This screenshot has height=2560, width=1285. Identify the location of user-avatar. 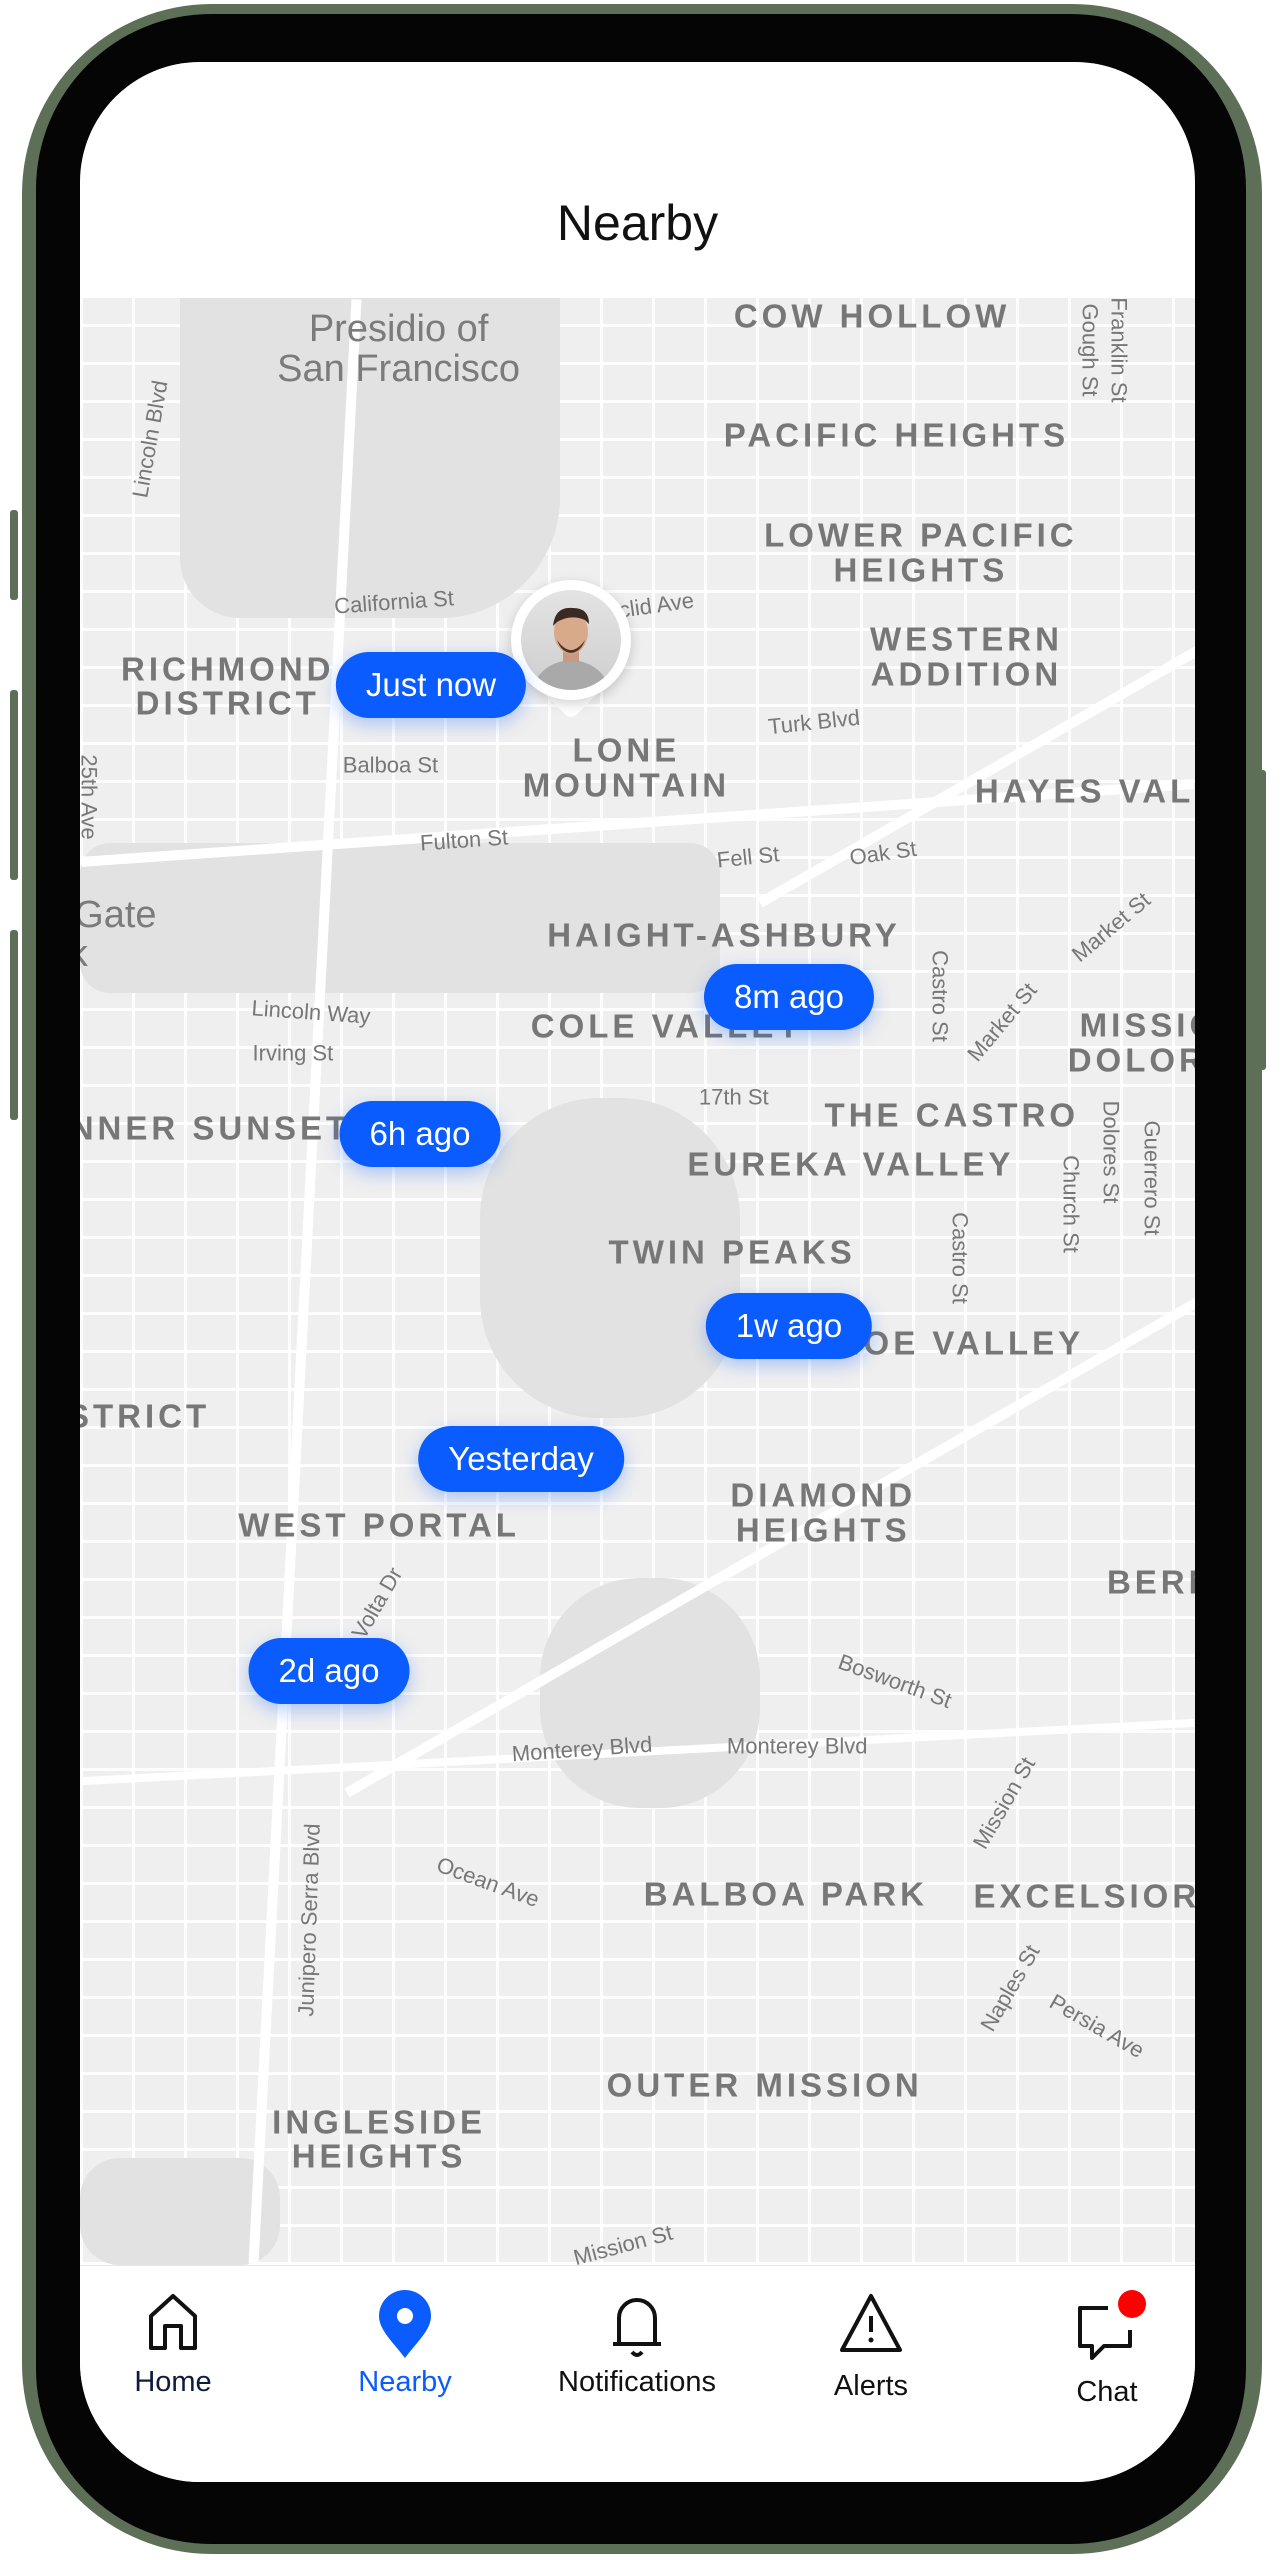
(571, 640).